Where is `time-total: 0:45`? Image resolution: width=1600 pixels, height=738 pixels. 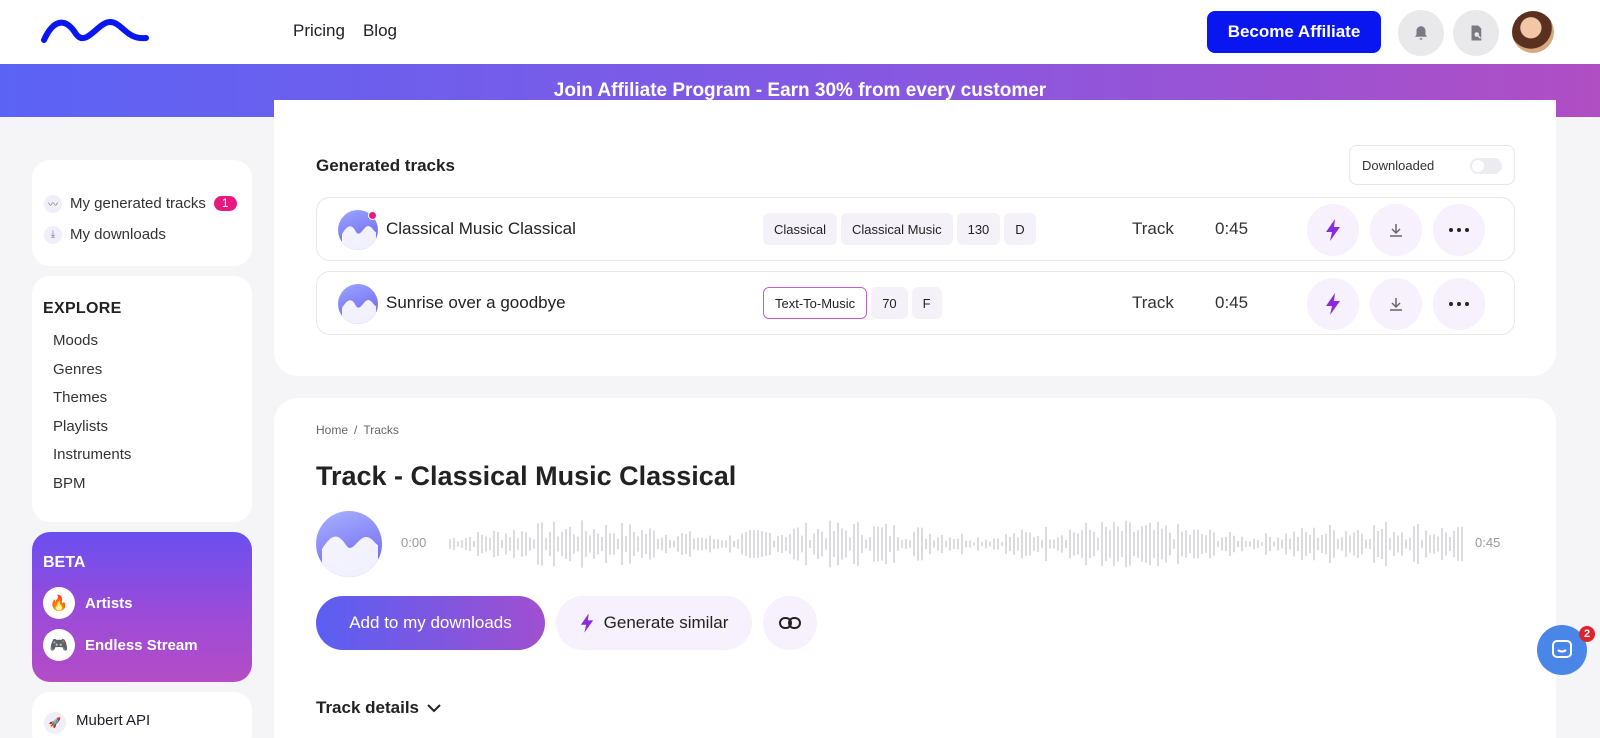
time-total: 0:45 is located at coordinates (1488, 542).